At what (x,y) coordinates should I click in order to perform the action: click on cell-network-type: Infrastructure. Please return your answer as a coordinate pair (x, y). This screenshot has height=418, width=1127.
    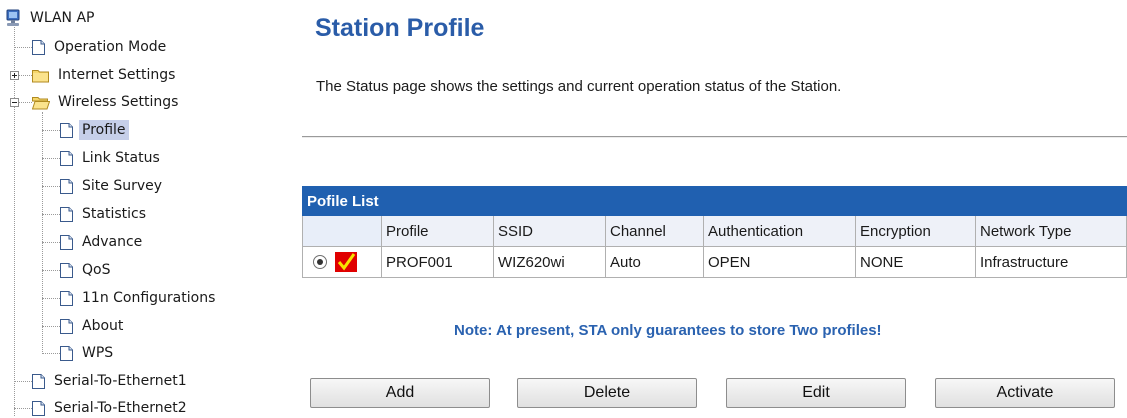
    Looking at the image, I should click on (1051, 262).